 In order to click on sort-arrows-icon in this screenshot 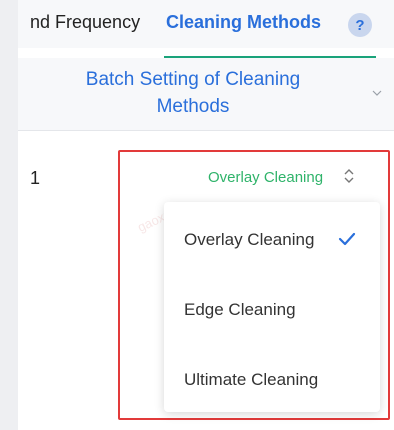, I will do `click(349, 176)`.